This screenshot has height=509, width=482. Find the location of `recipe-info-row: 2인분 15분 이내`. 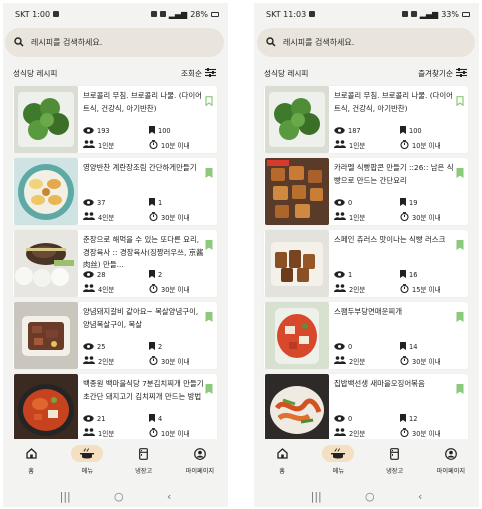

recipe-info-row: 2인분 15분 이내 is located at coordinates (399, 289).